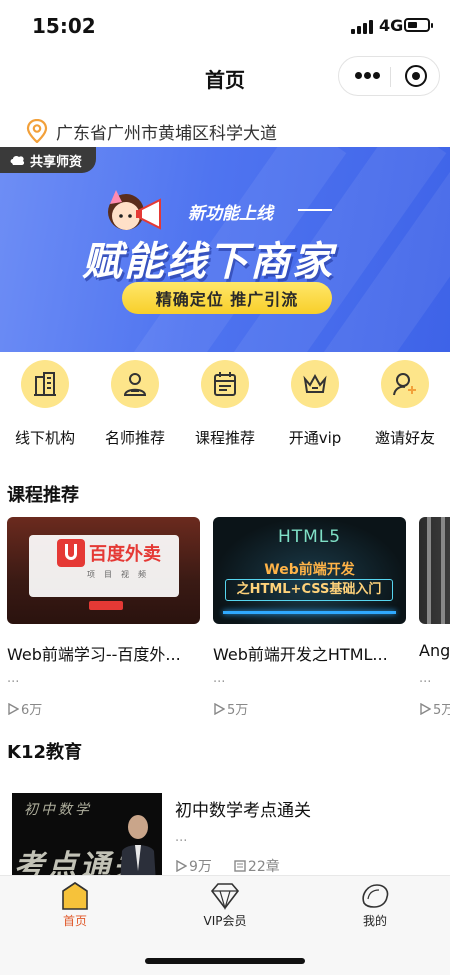 The image size is (450, 975). I want to click on course-thumbnail: 百度外卖 项目视频, so click(103, 570).